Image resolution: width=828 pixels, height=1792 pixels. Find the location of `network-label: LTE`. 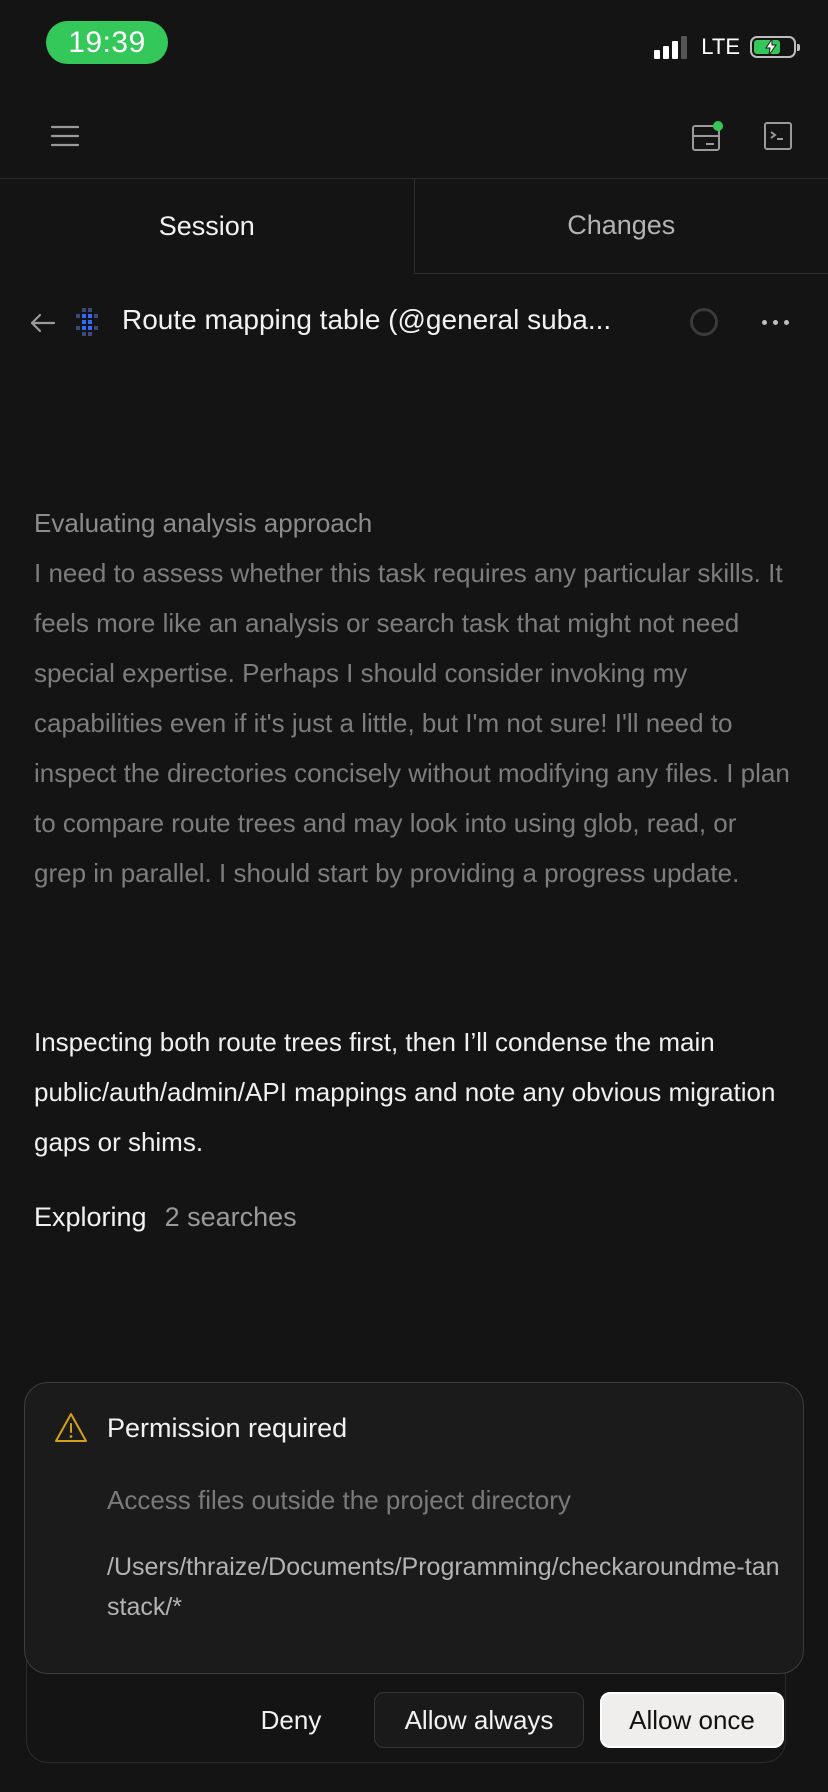

network-label: LTE is located at coordinates (720, 46).